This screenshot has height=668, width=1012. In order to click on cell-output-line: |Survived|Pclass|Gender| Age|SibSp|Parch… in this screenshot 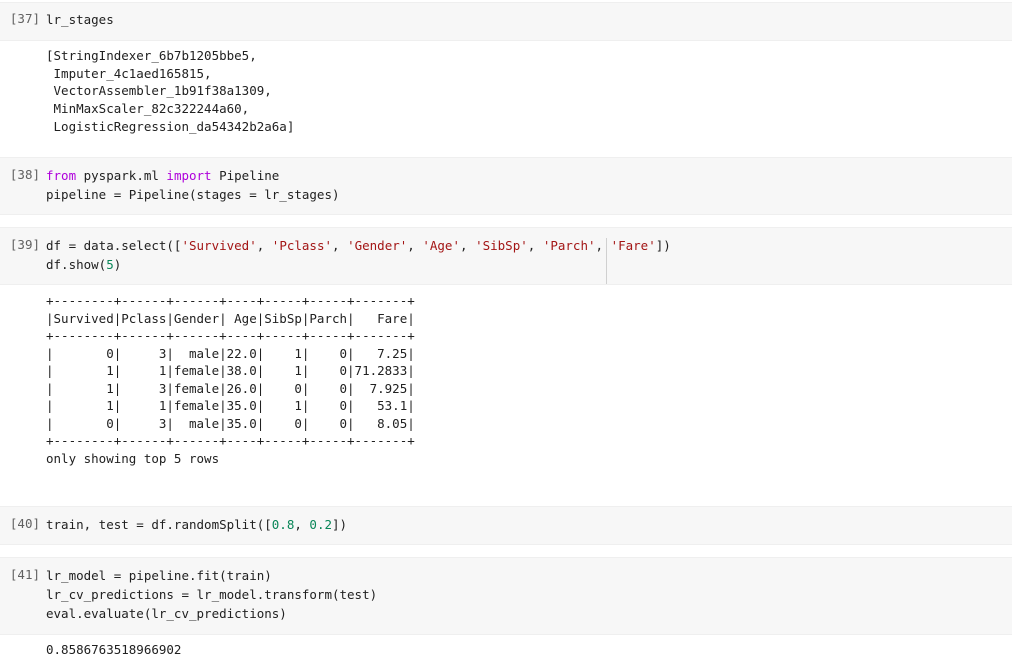, I will do `click(230, 318)`.